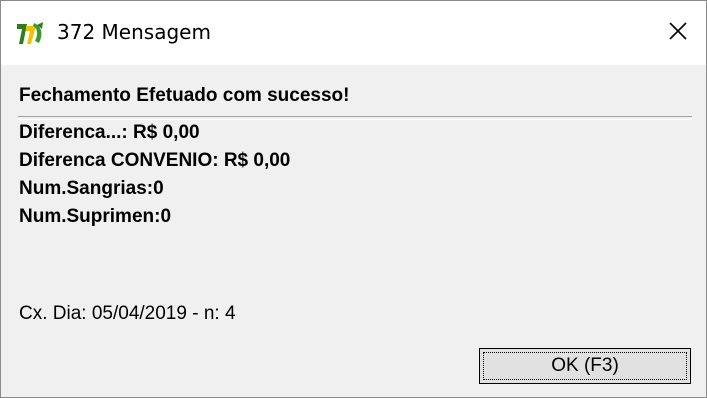 This screenshot has width=707, height=398. I want to click on ok-button: OK (F3), so click(585, 366).